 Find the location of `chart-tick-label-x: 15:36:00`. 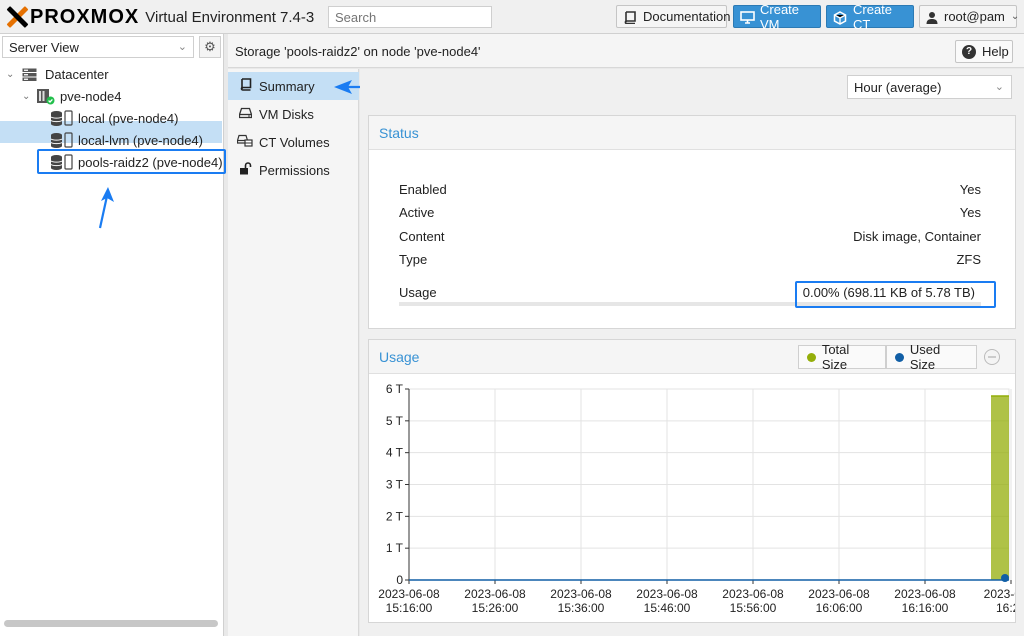

chart-tick-label-x: 15:36:00 is located at coordinates (581, 608).